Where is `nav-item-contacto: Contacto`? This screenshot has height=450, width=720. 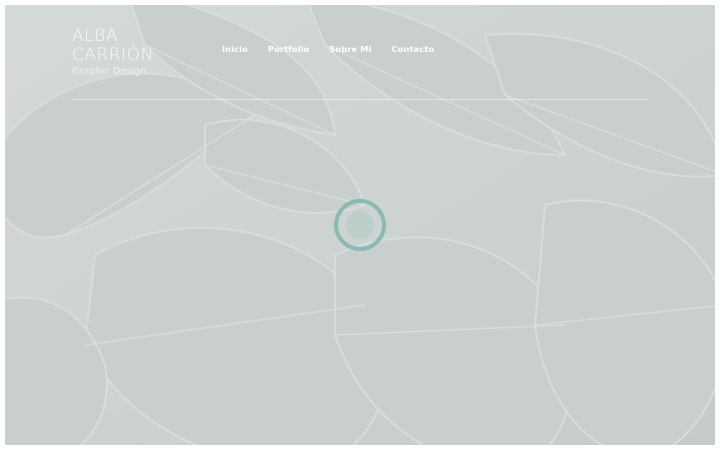
nav-item-contacto: Contacto is located at coordinates (412, 49).